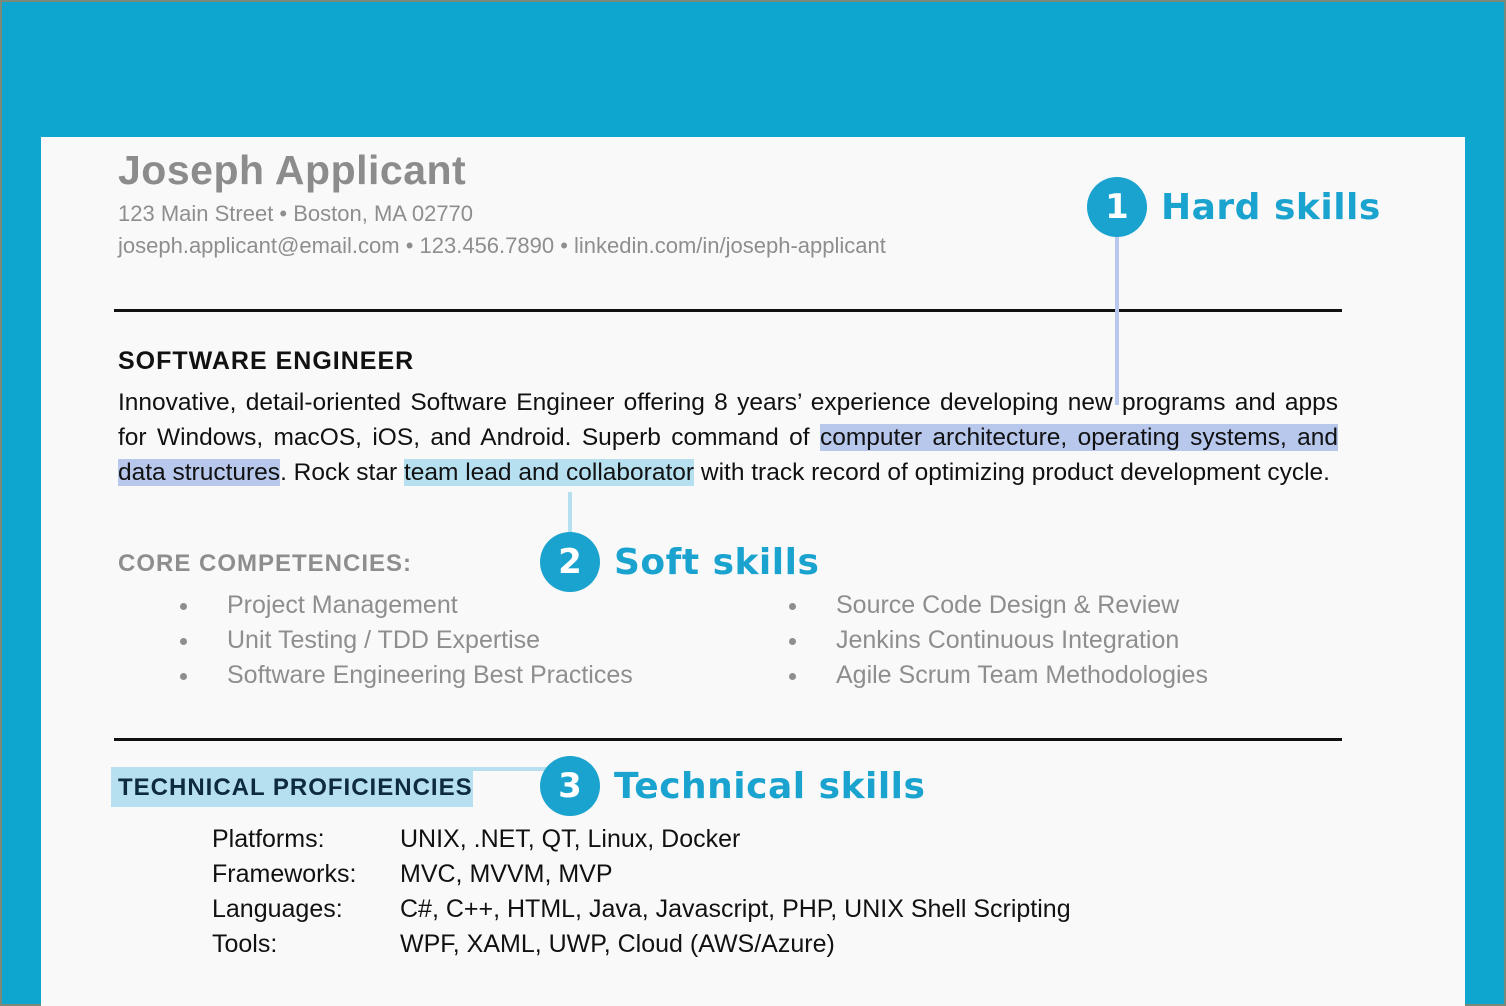 This screenshot has height=1006, width=1506. I want to click on callout-label: Technical skills, so click(770, 786).